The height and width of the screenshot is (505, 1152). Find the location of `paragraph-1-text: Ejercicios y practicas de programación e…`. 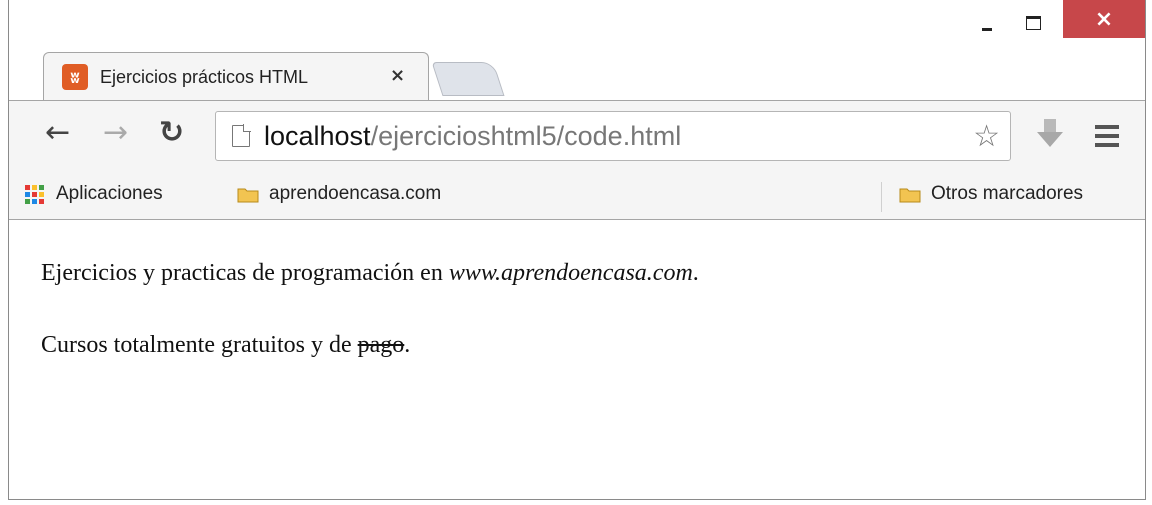

paragraph-1-text: Ejercicios y practicas de programación e… is located at coordinates (245, 273).